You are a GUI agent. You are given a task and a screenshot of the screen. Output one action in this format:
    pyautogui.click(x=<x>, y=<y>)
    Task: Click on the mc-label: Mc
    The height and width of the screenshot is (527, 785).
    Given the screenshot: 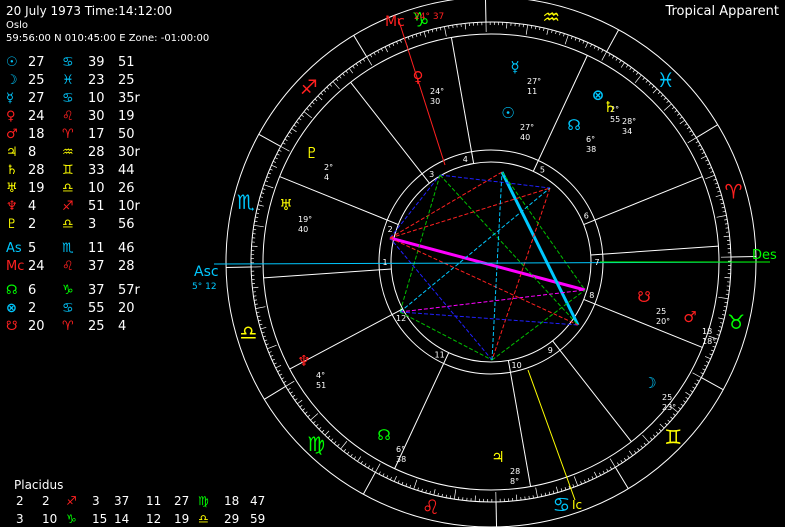 What is the action you would take?
    pyautogui.click(x=395, y=22)
    